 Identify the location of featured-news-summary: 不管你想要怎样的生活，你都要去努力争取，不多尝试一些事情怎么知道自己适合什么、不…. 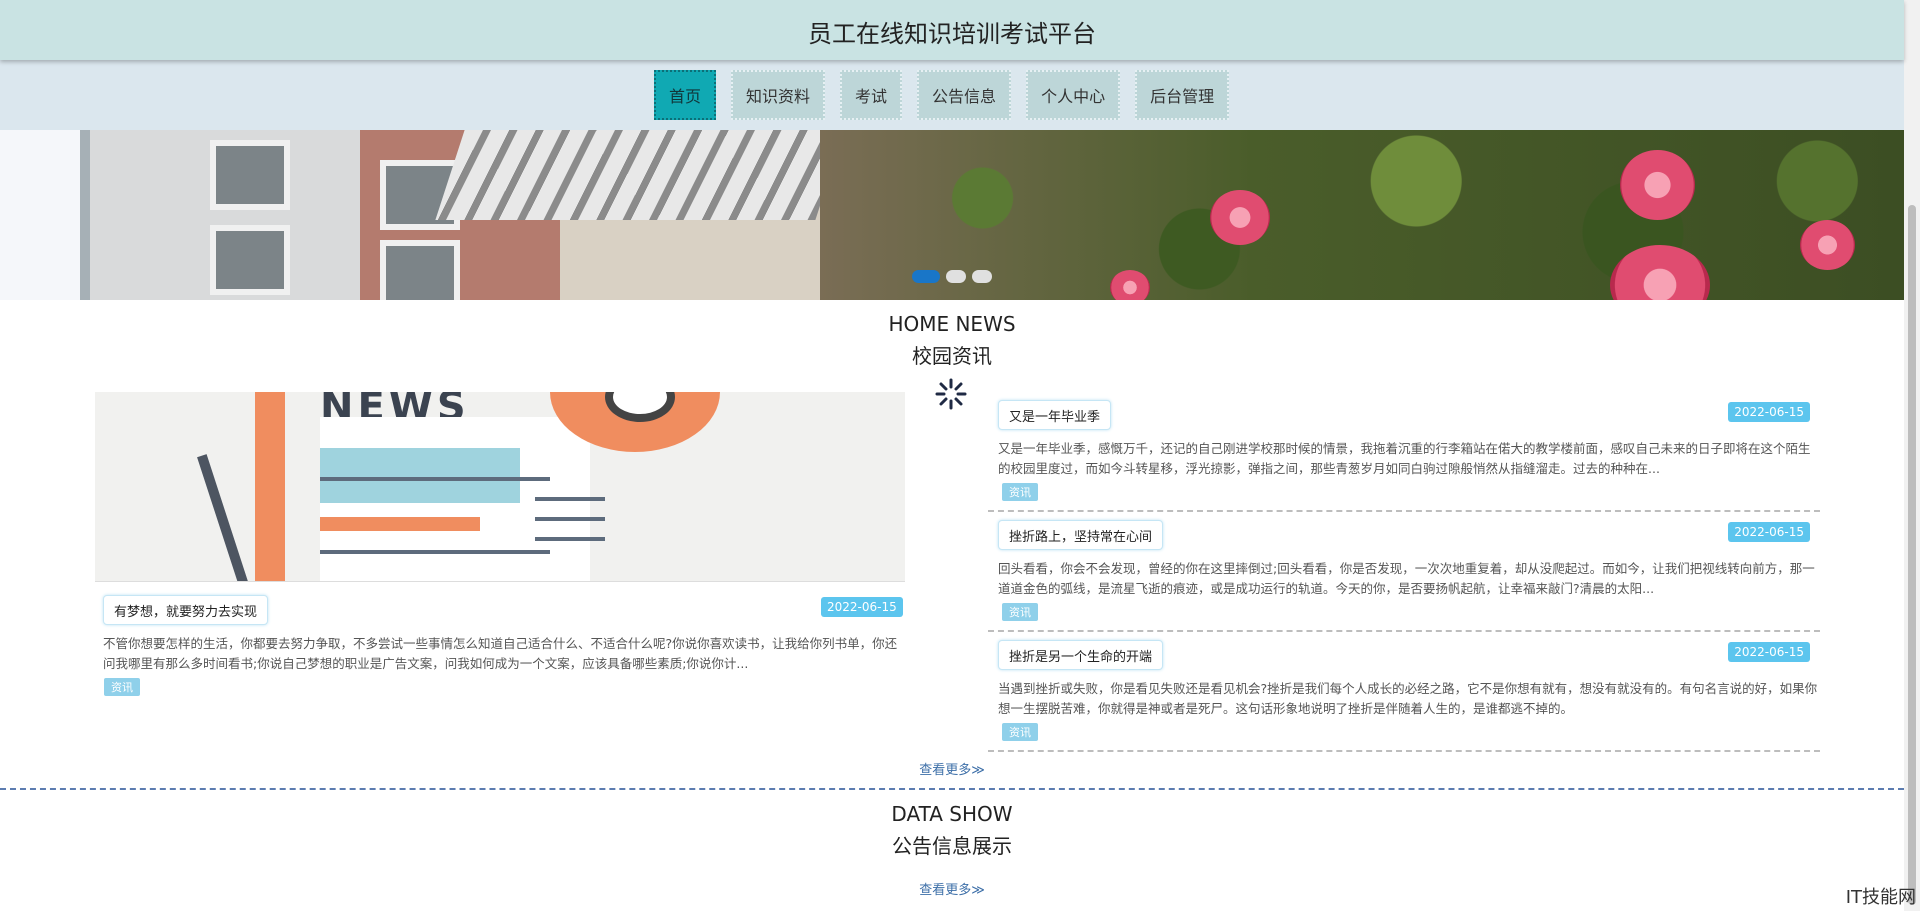
(500, 653).